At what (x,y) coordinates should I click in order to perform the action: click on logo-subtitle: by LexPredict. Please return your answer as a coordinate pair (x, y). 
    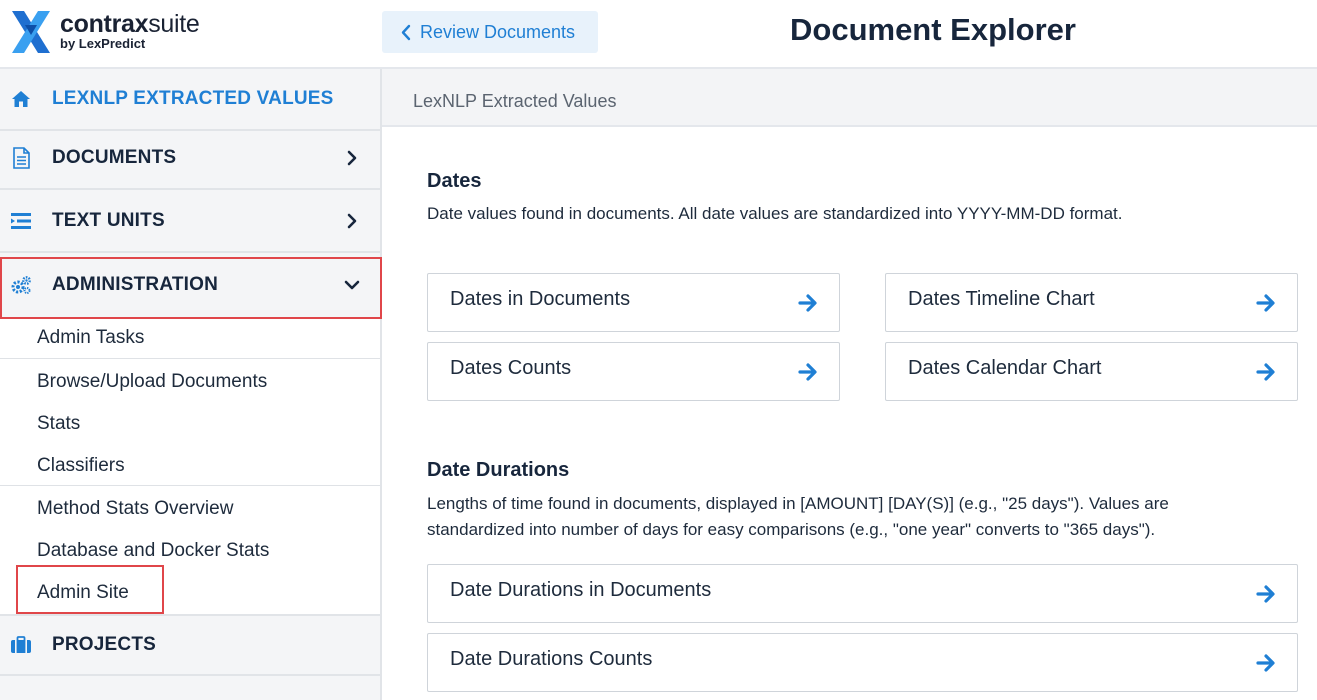
    Looking at the image, I should click on (103, 43).